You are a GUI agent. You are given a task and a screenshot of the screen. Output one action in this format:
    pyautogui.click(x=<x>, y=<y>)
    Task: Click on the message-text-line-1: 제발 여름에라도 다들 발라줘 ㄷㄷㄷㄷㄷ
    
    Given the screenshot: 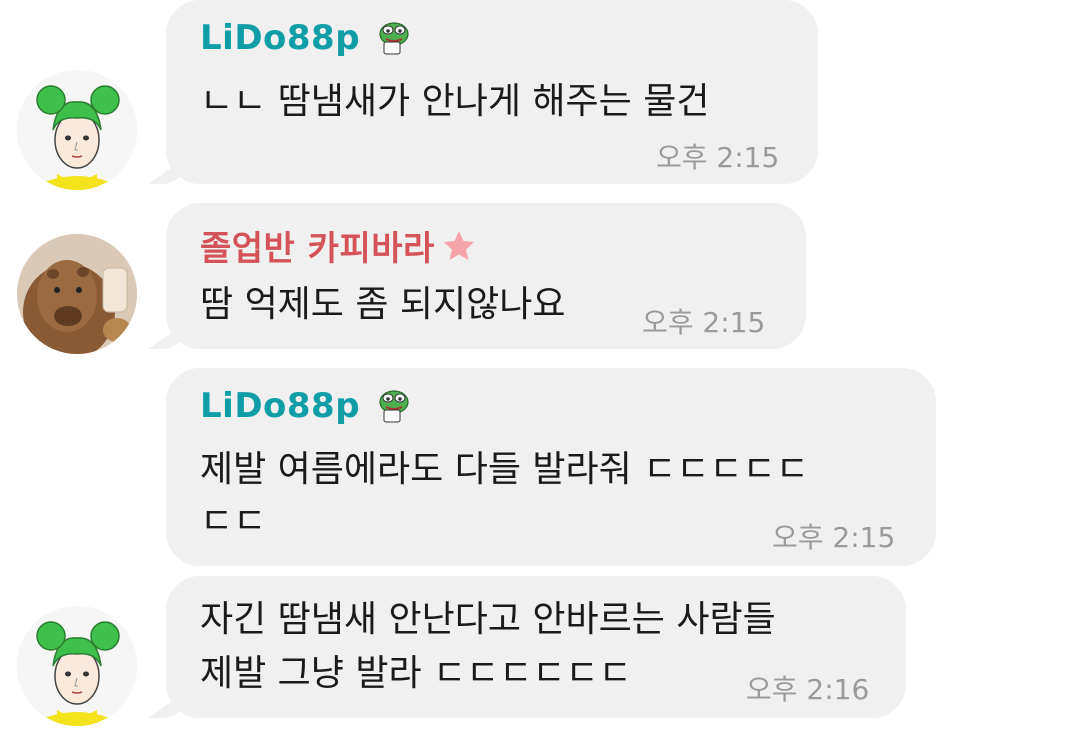 What is the action you would take?
    pyautogui.click(x=504, y=469)
    